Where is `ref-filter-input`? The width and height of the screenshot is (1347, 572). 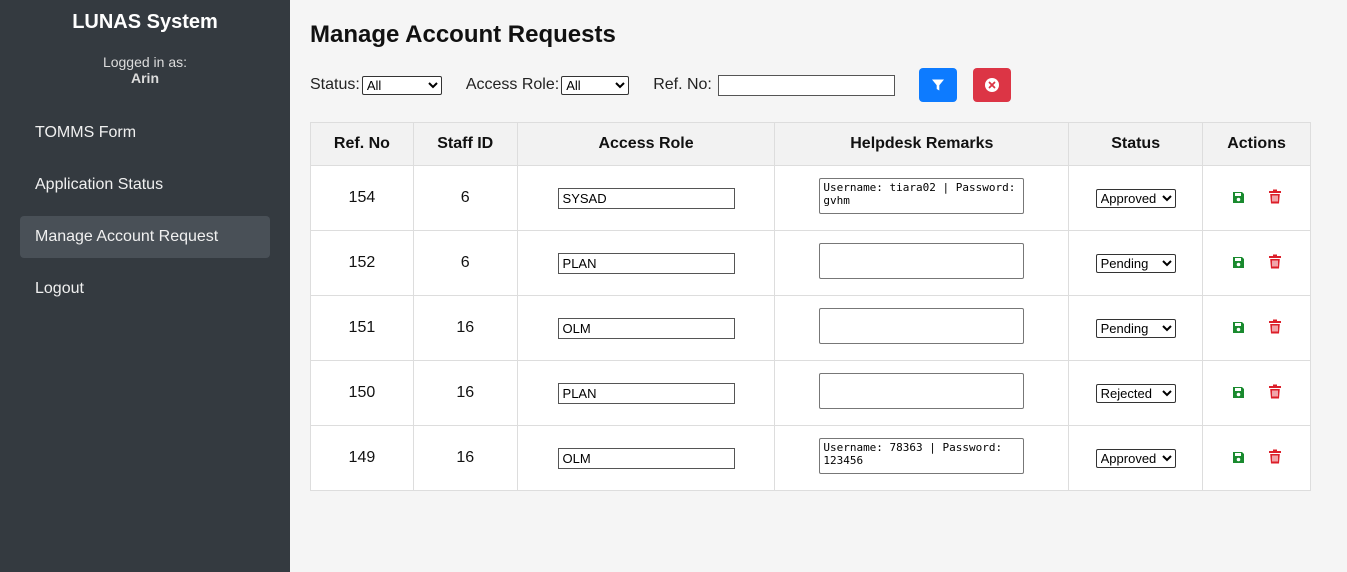 ref-filter-input is located at coordinates (806, 85).